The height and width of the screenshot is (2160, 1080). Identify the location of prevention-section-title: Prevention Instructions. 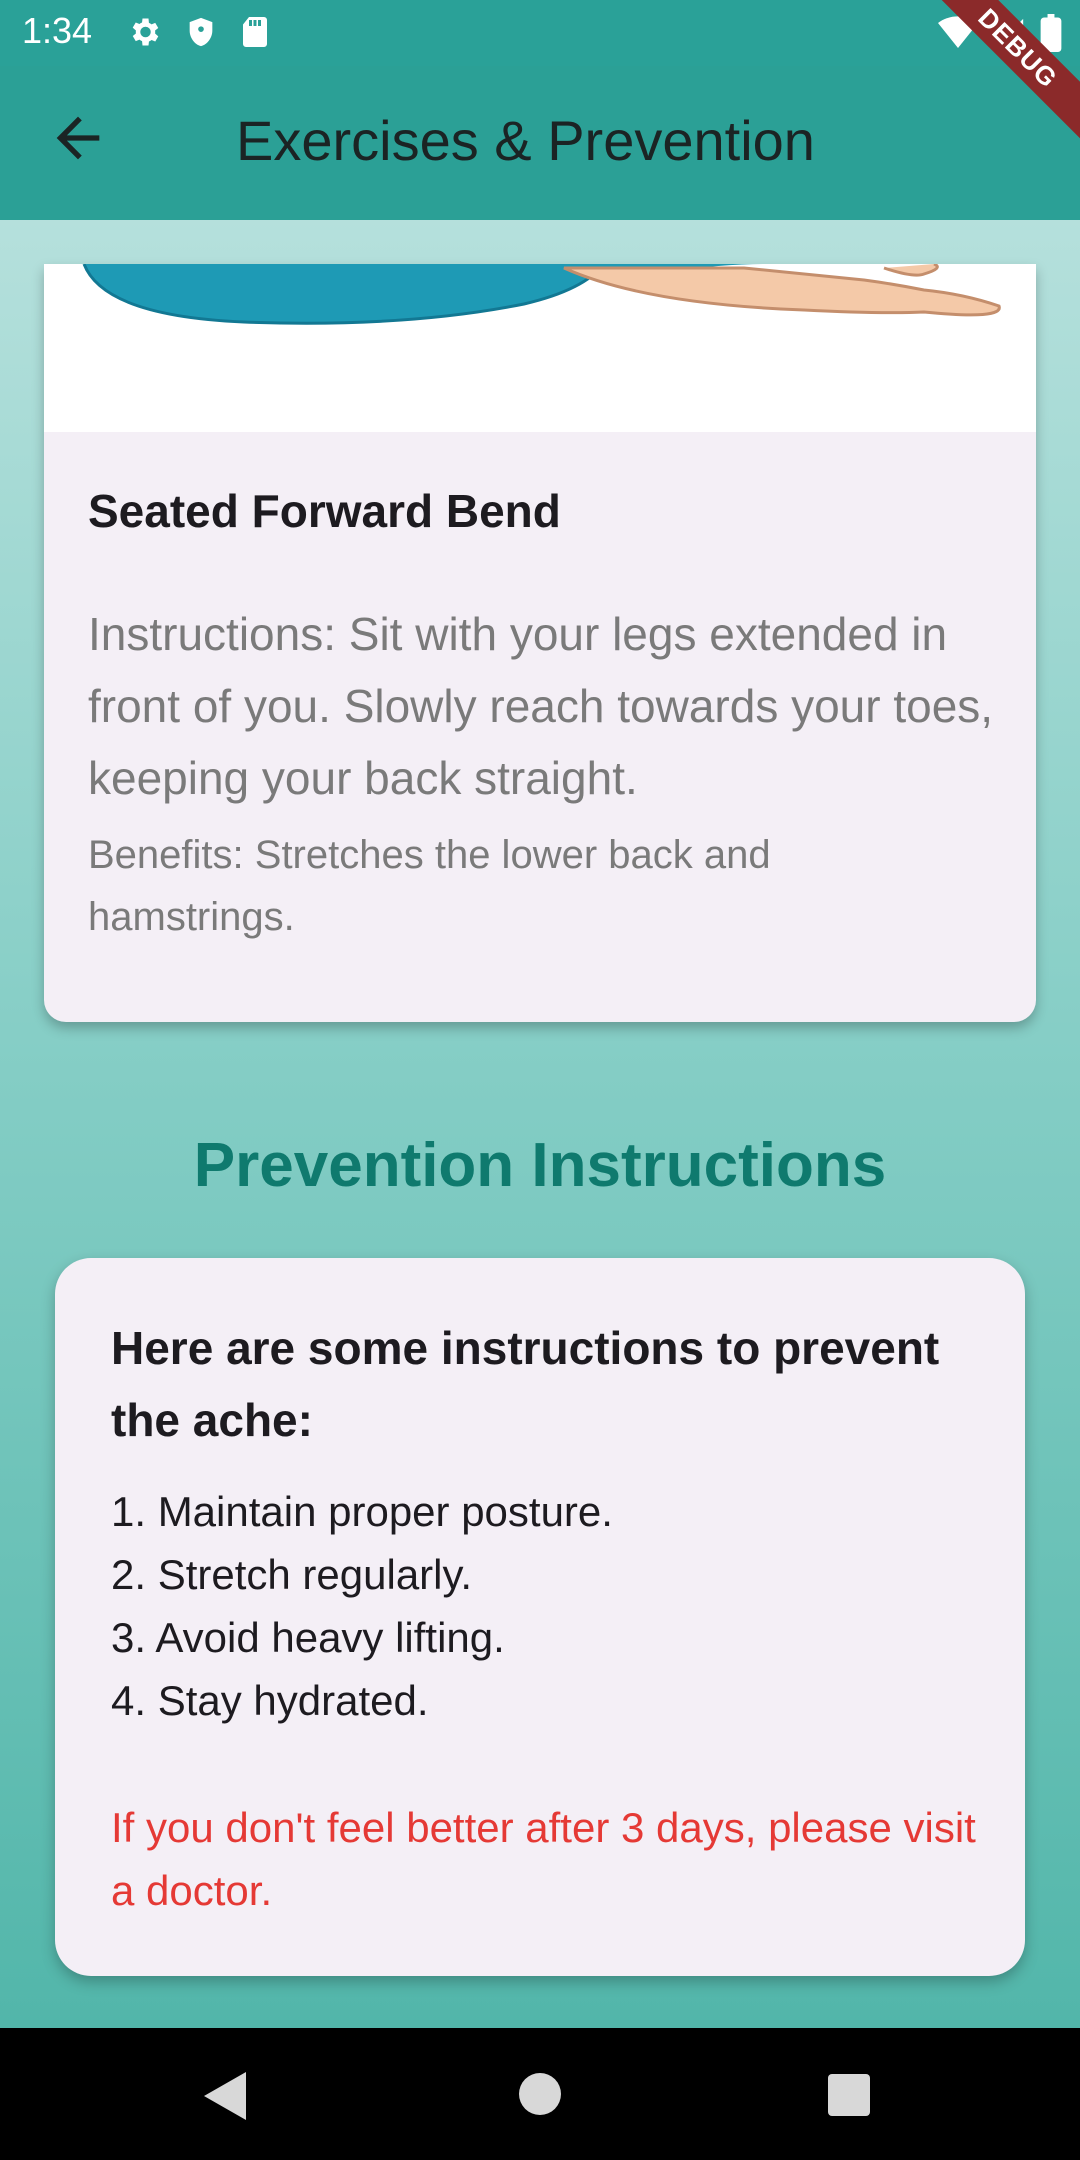
(540, 1165).